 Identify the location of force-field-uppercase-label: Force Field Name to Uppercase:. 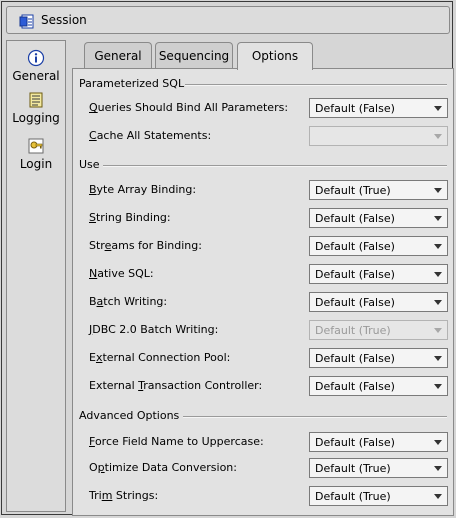
(176, 441).